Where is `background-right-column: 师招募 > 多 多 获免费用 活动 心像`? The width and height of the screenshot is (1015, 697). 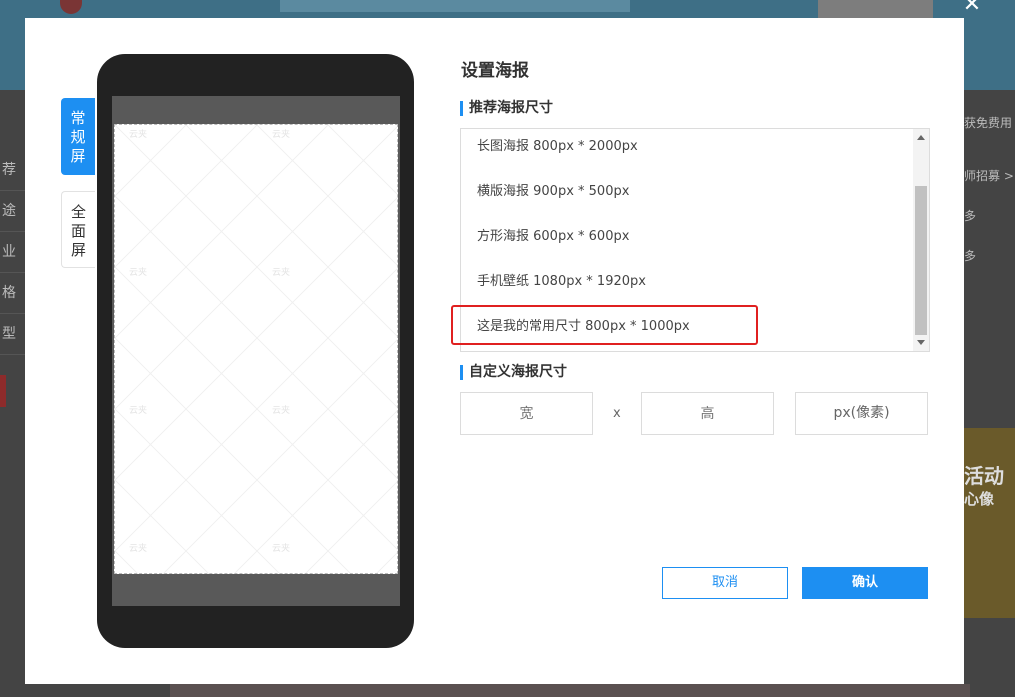 background-right-column: 师招募 > 多 多 获免费用 活动 心像 is located at coordinates (989, 393).